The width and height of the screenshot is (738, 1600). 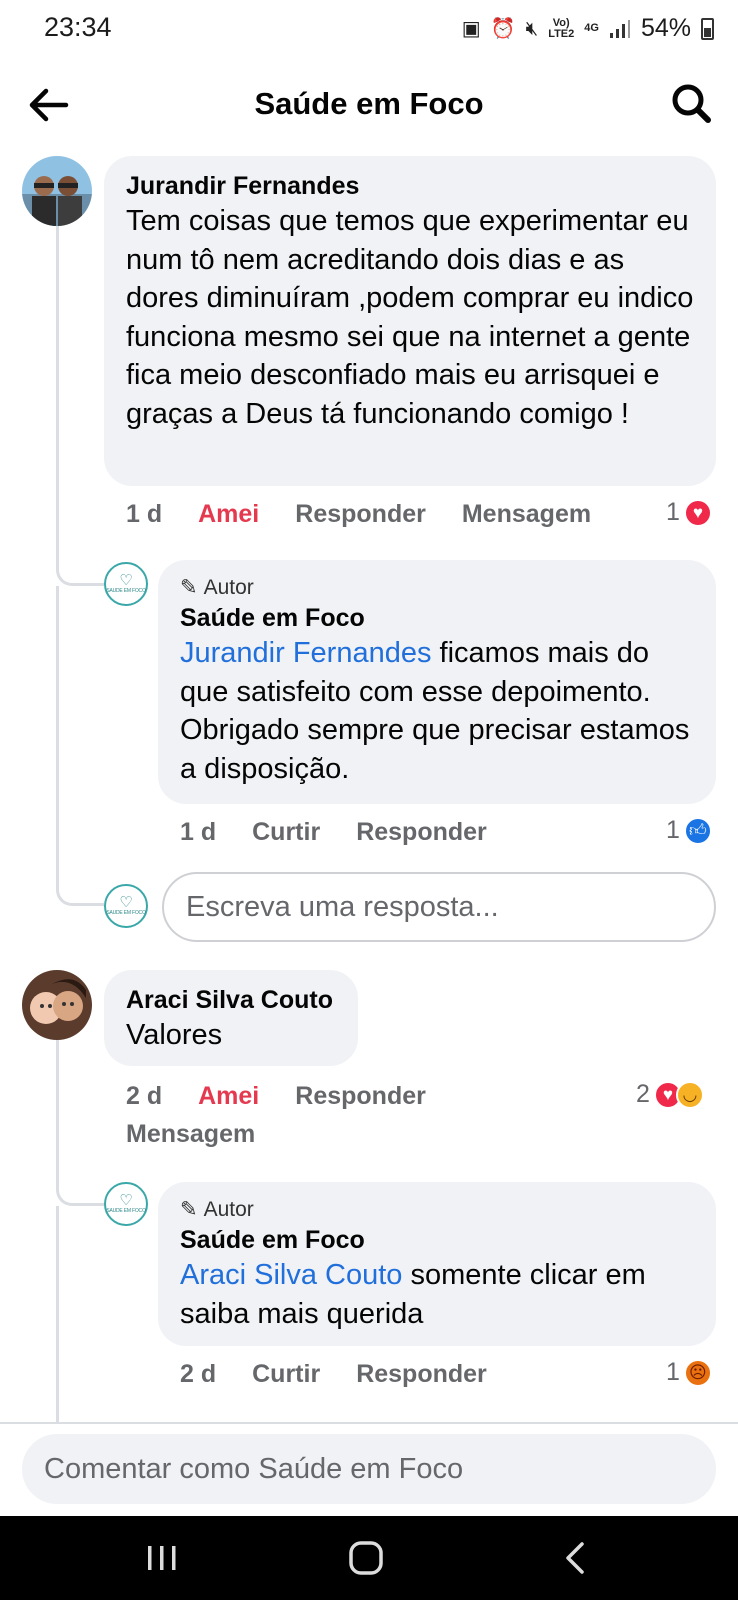 I want to click on search-icon, so click(x=691, y=103).